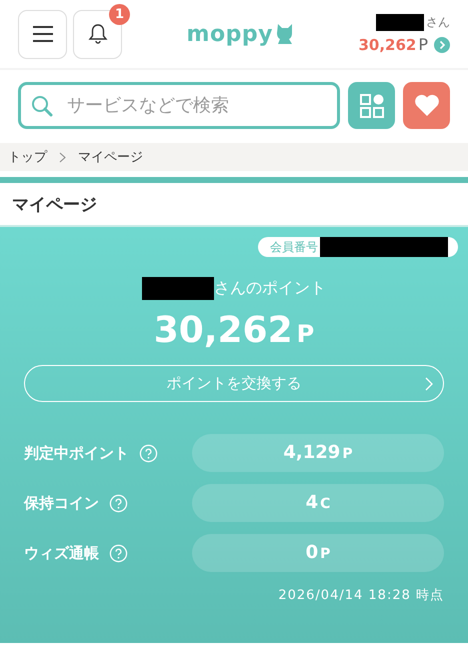  Describe the element at coordinates (179, 105) in the screenshot. I see `search-field: サービスなどで検索` at that location.